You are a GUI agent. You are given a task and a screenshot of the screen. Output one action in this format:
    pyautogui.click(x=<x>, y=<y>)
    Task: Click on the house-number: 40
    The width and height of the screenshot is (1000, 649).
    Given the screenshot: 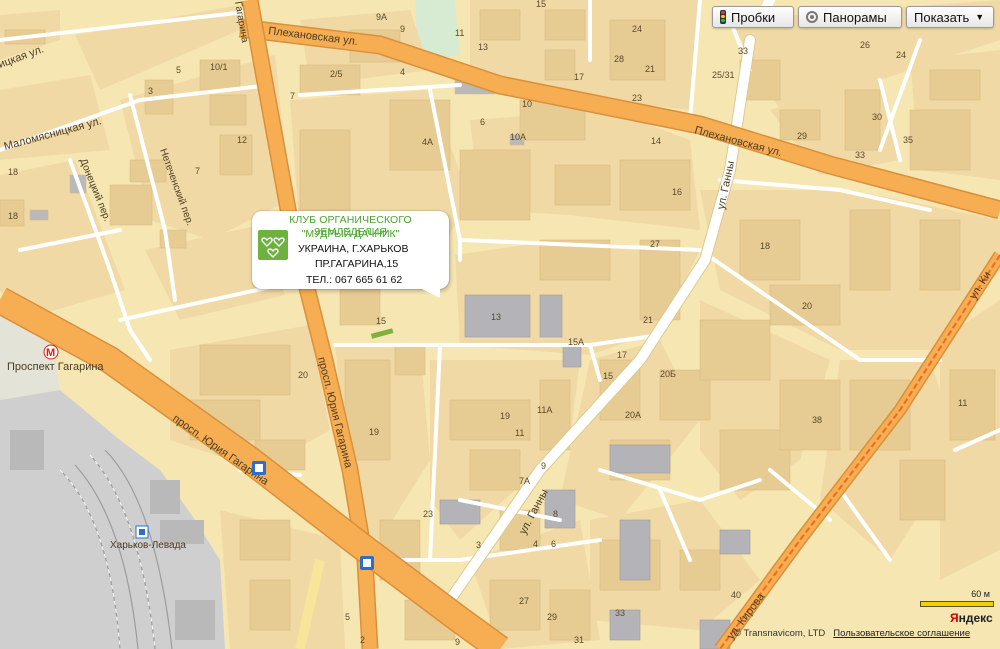 What is the action you would take?
    pyautogui.click(x=736, y=595)
    